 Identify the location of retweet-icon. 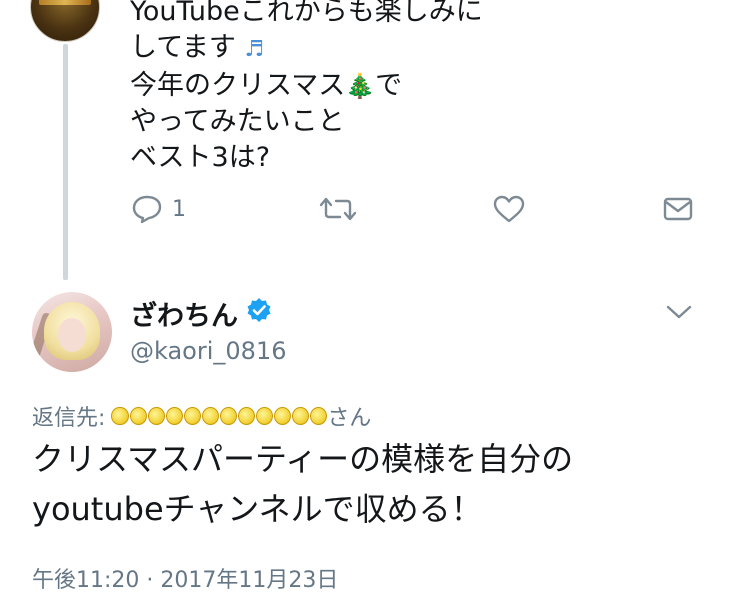
(338, 209).